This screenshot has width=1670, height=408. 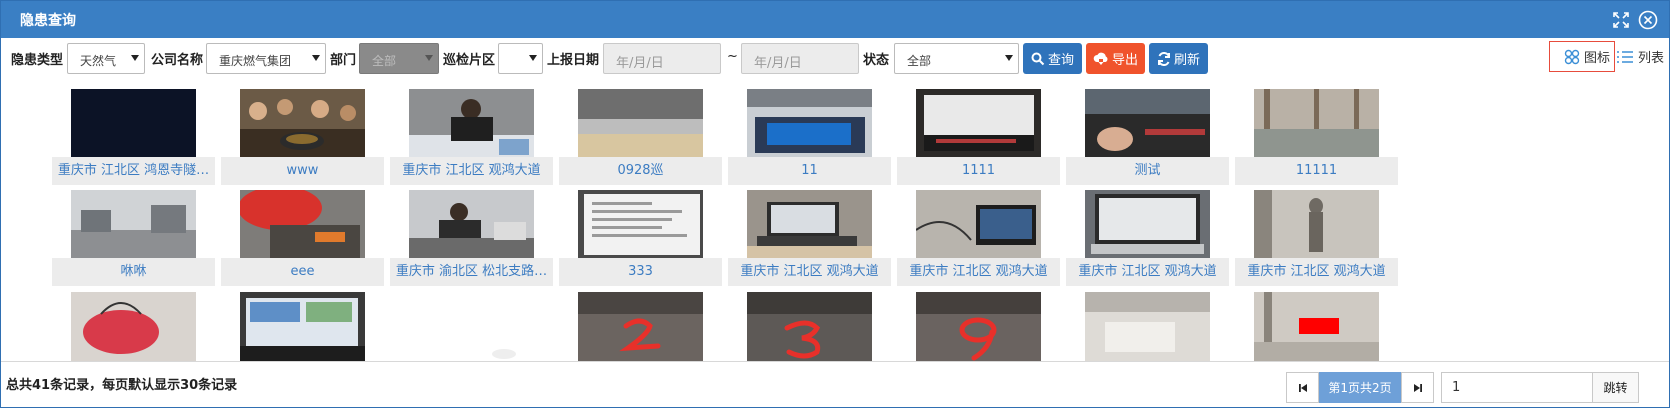 I want to click on red-sign-photo, so click(x=1316, y=326).